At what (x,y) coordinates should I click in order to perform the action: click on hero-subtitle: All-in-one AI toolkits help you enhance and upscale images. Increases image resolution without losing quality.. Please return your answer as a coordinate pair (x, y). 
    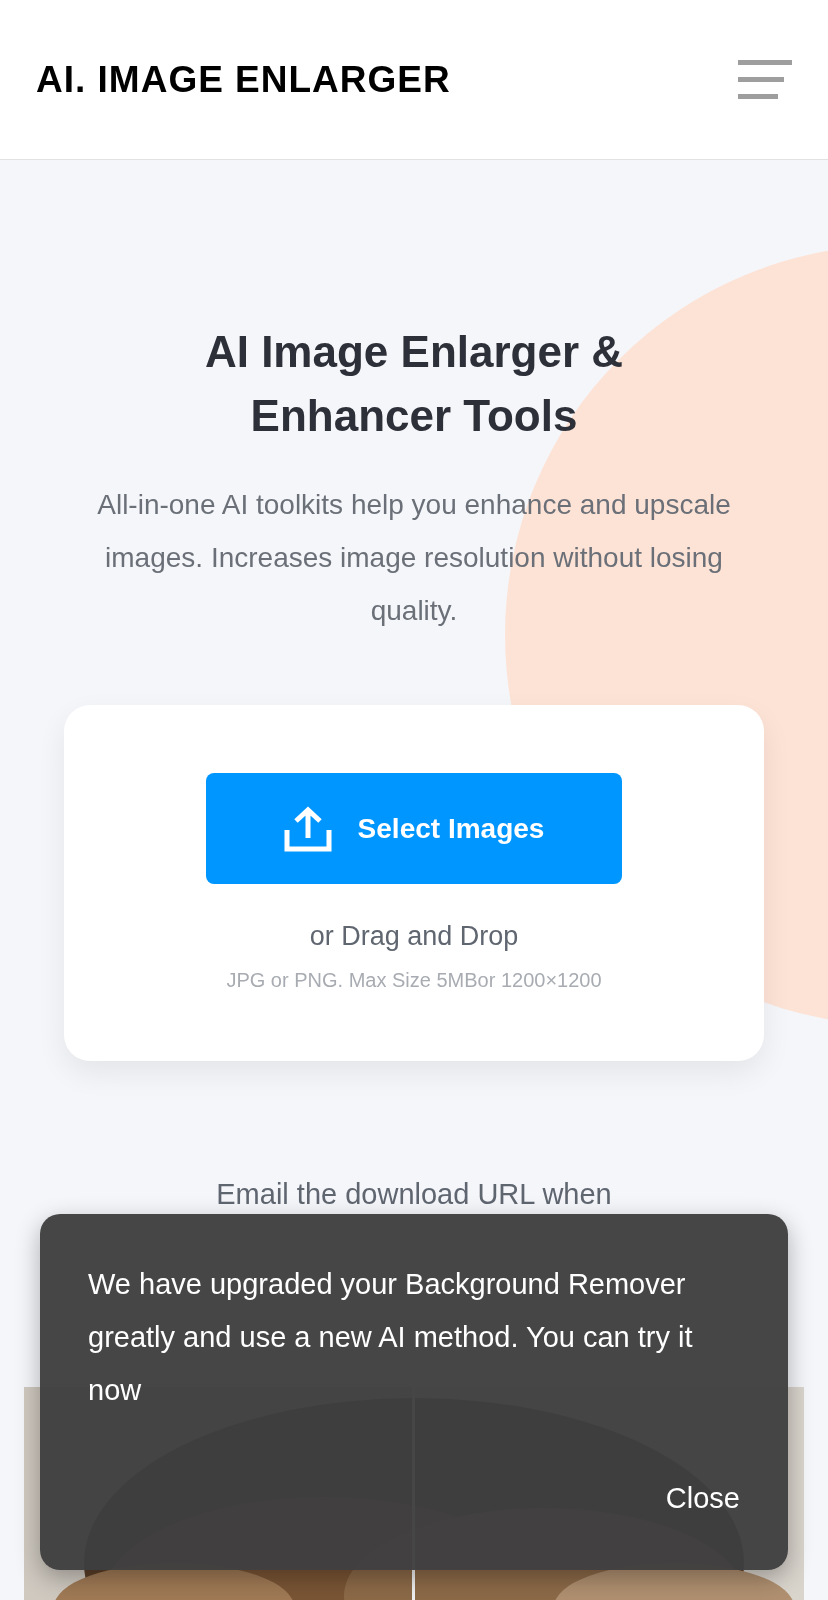
    Looking at the image, I should click on (414, 558).